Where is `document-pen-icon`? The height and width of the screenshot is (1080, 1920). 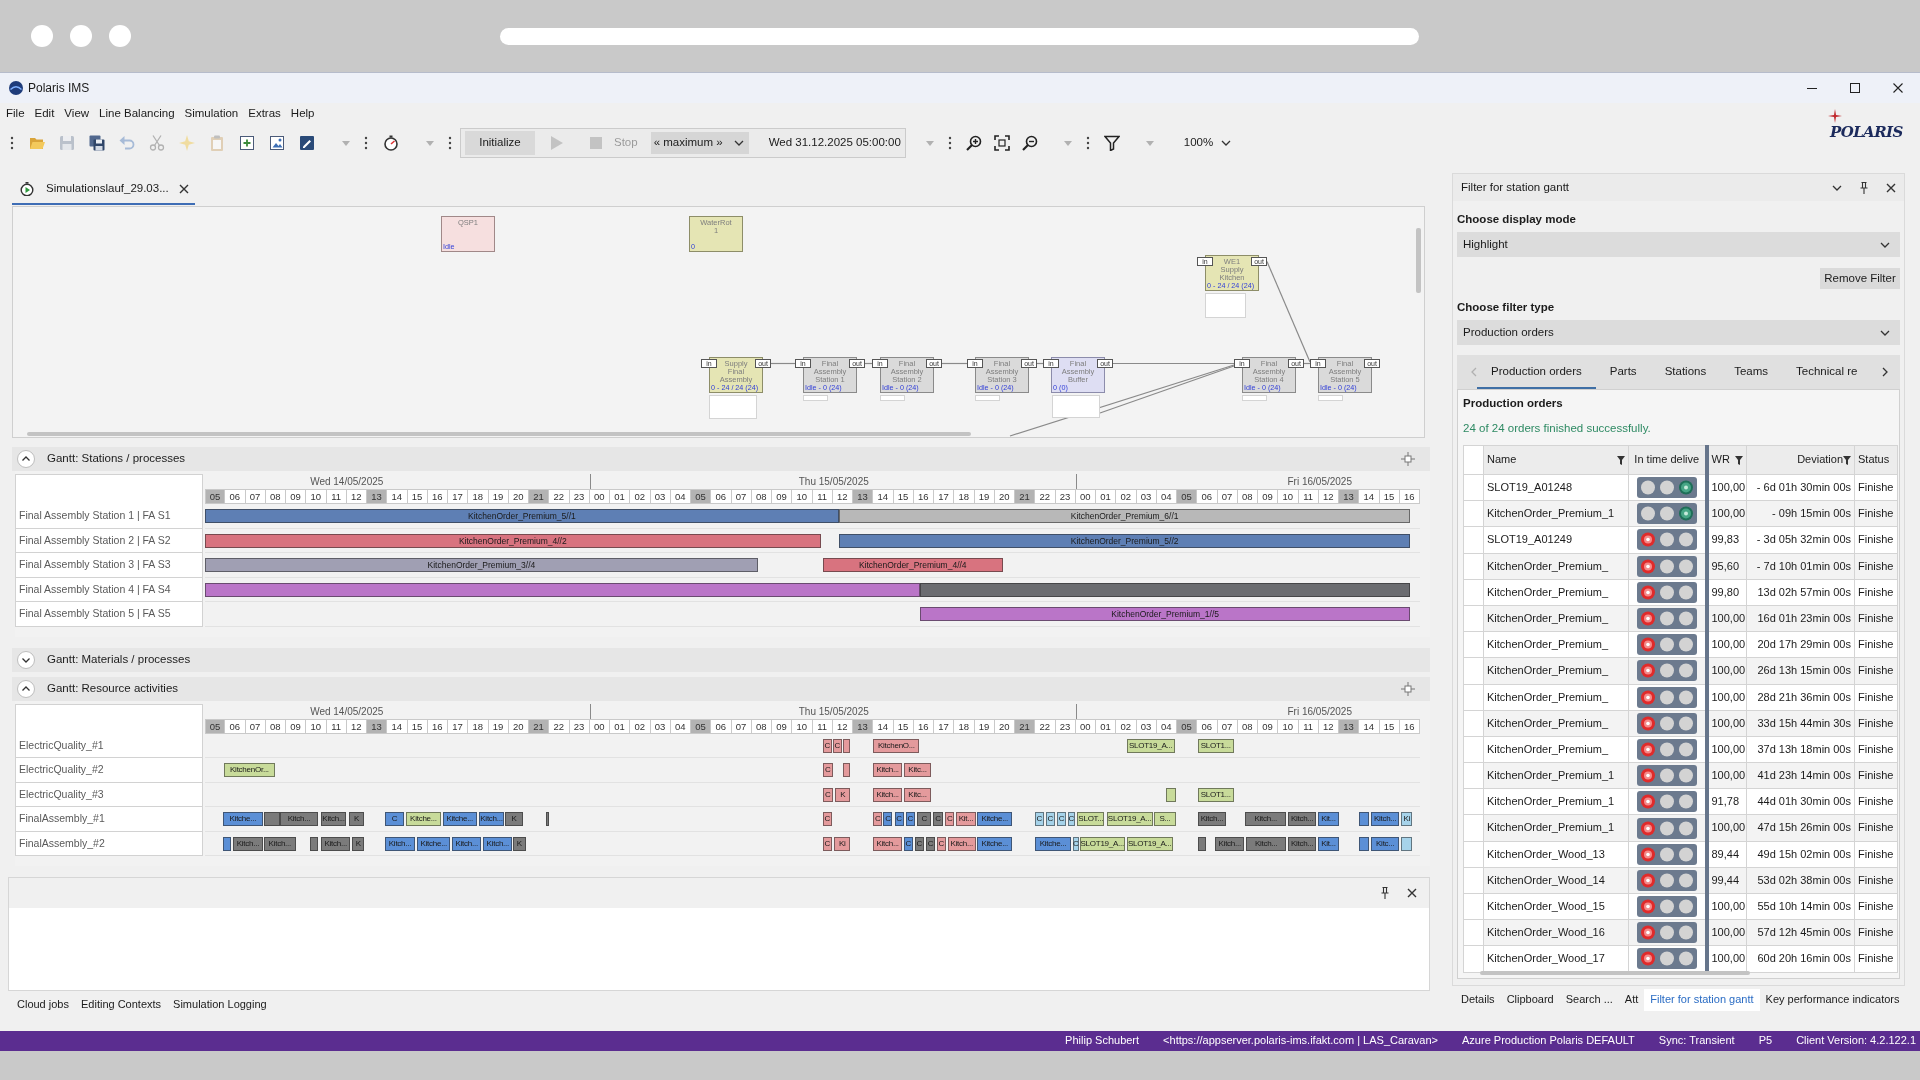
document-pen-icon is located at coordinates (307, 143).